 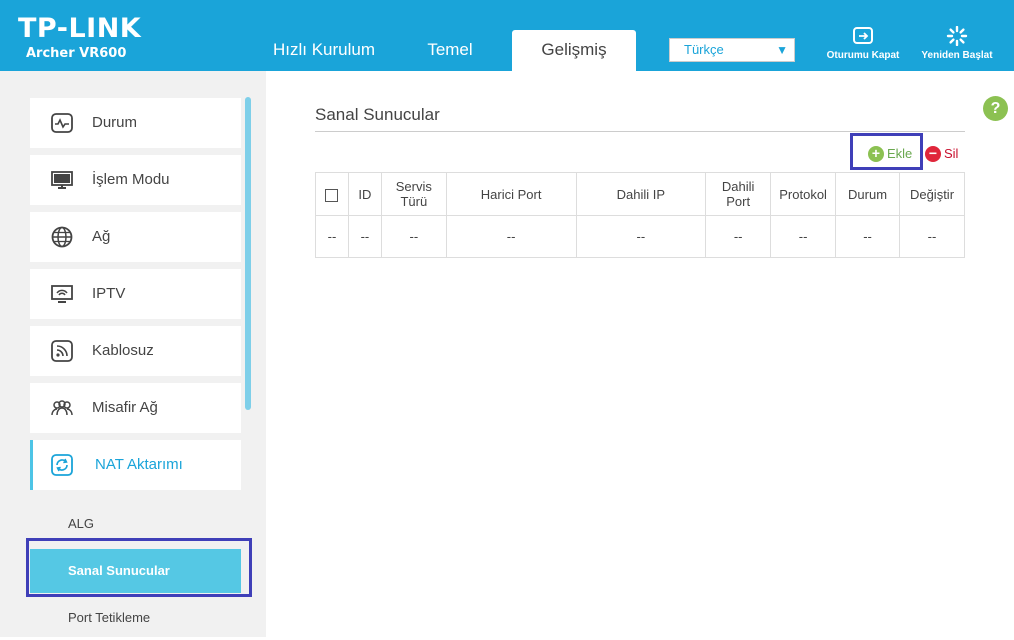 I want to click on sidebar-item-wireless: Kablosuz, so click(x=135, y=351).